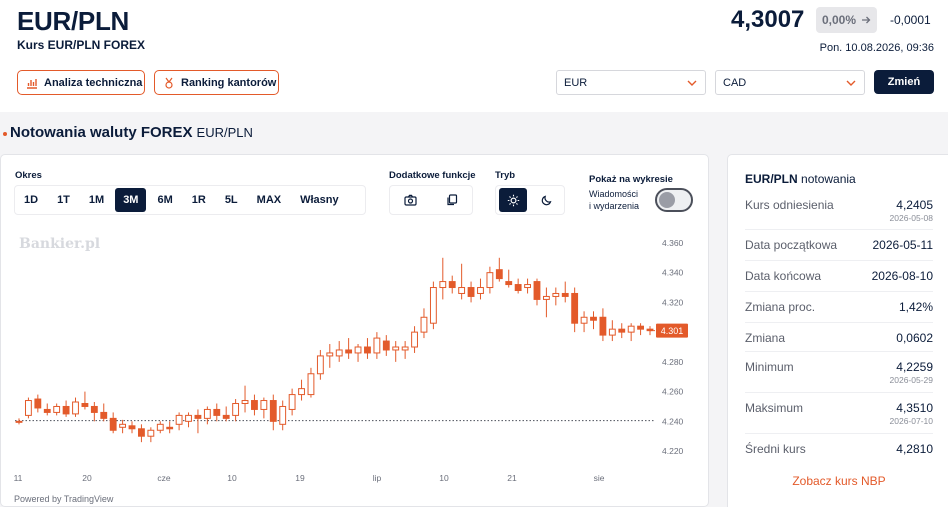  Describe the element at coordinates (81, 45) in the screenshot. I see `page-subtitle: Kurs EUR/PLN FOREX` at that location.